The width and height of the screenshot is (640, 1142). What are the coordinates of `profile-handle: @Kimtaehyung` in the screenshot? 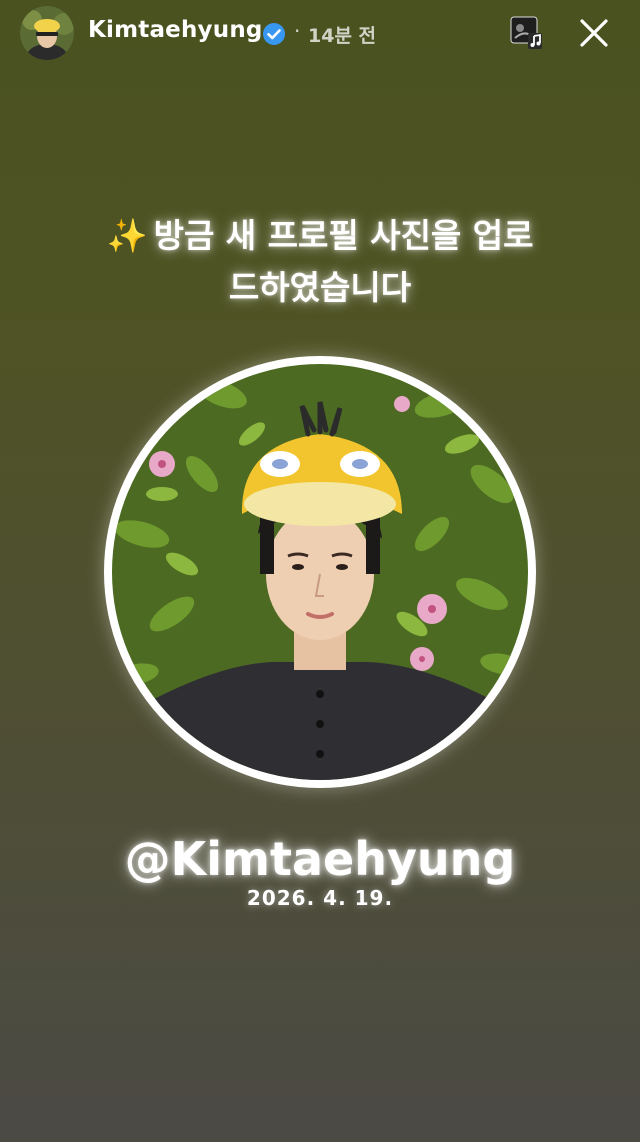 It's located at (320, 859).